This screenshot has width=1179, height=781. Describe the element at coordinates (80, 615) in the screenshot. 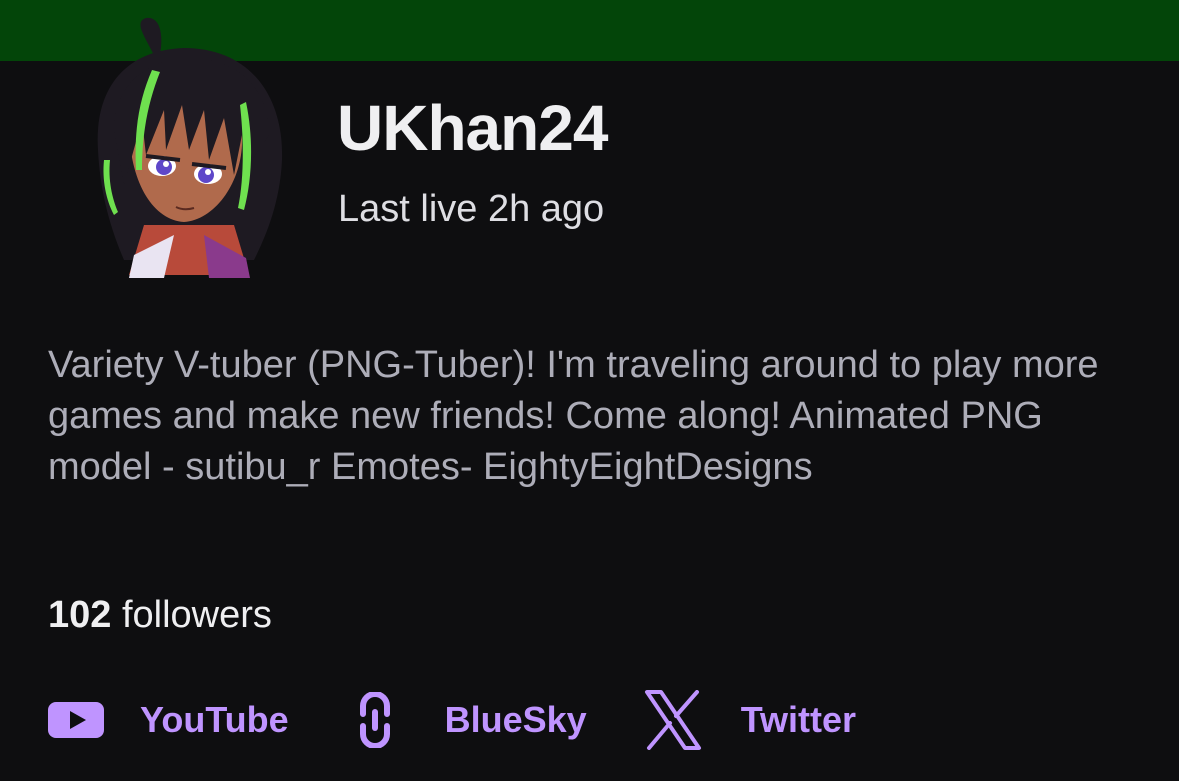

I see `followers-number: 102` at that location.